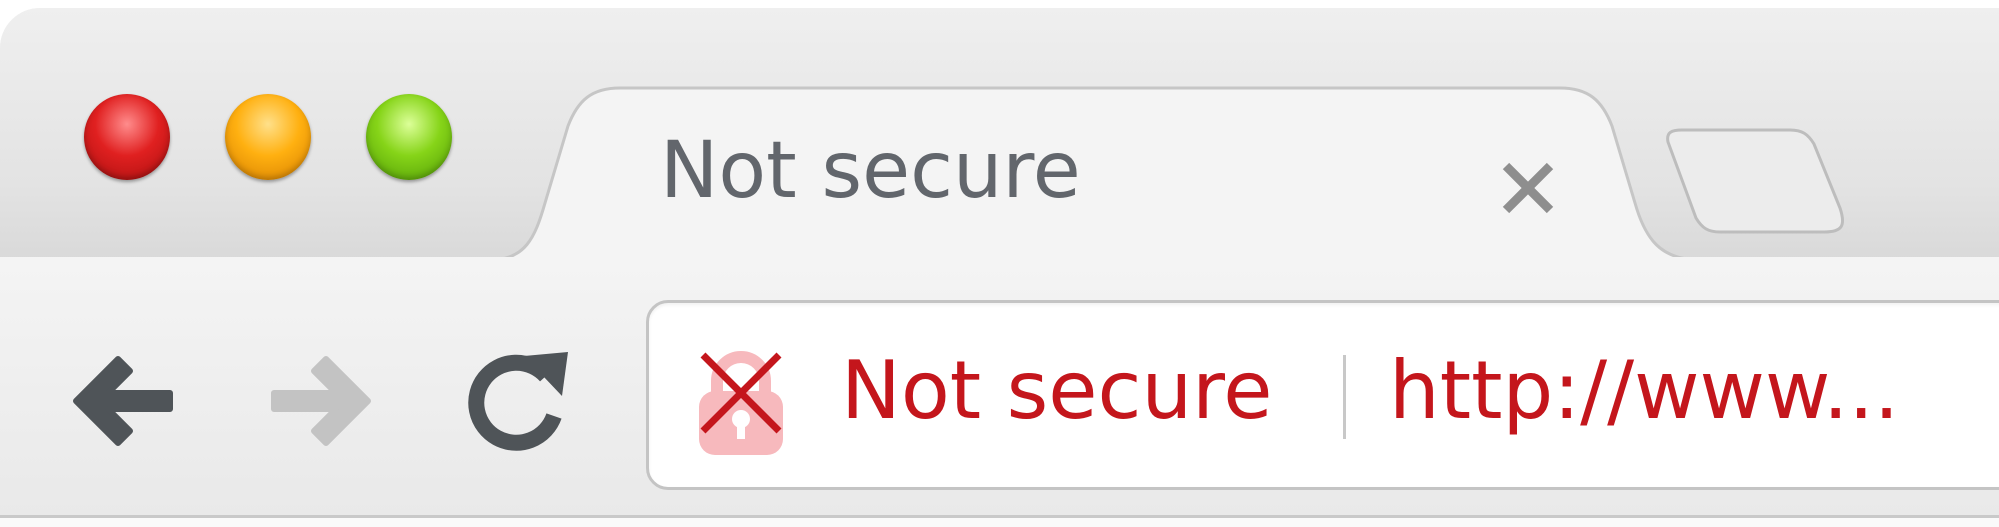 The image size is (1999, 527). Describe the element at coordinates (123, 401) in the screenshot. I see `back-button-icon` at that location.